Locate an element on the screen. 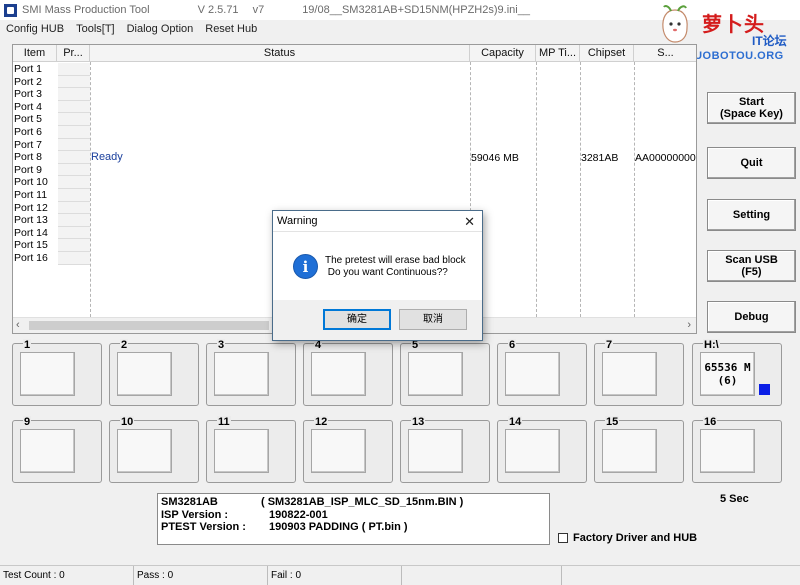  col-chipset: Chipset is located at coordinates (607, 53).